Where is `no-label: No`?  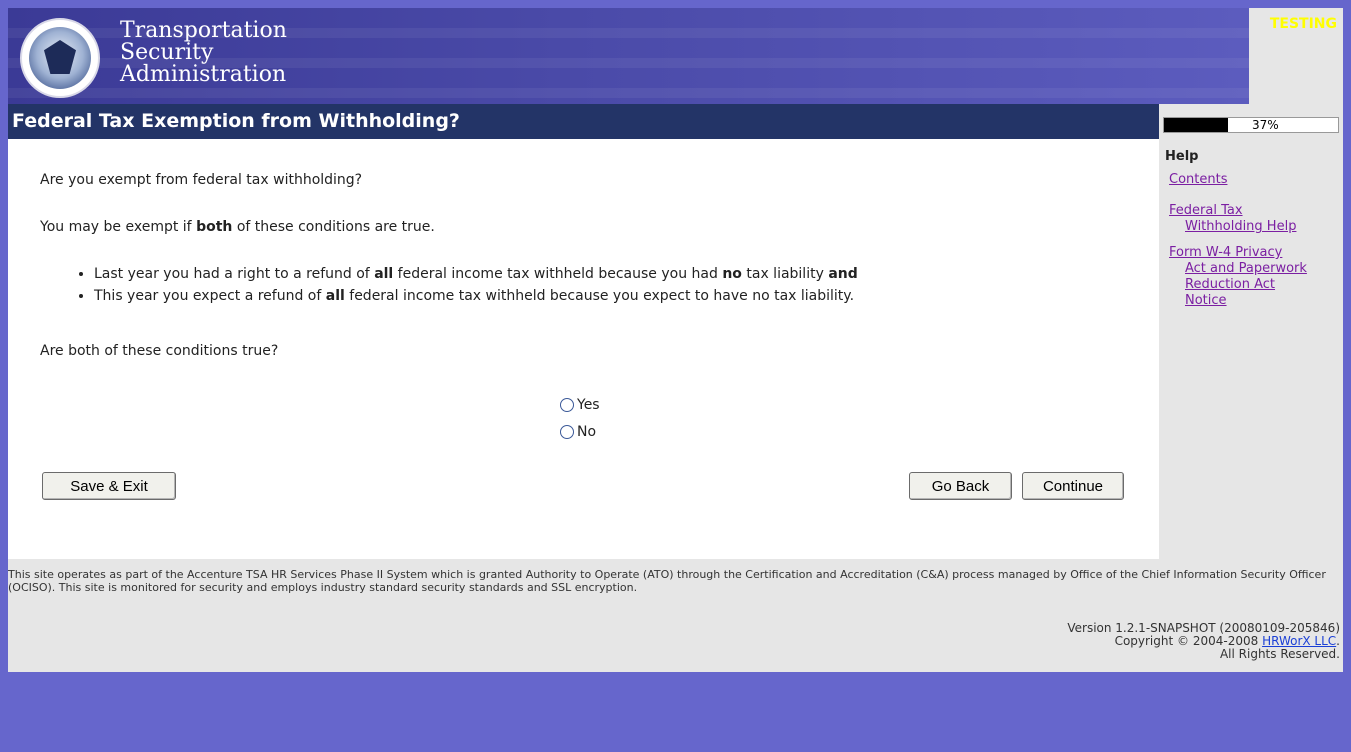
no-label: No is located at coordinates (587, 432).